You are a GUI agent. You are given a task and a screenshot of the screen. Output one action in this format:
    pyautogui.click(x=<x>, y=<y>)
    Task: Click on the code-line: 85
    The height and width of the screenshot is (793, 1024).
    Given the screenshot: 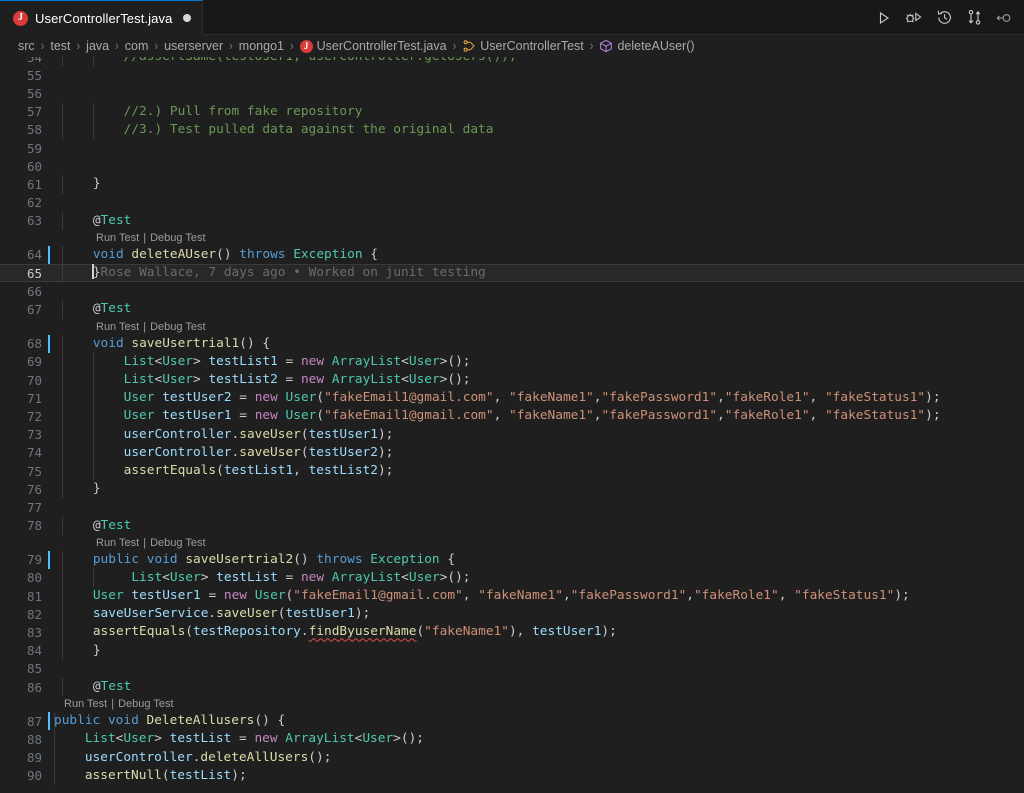 What is the action you would take?
    pyautogui.click(x=512, y=669)
    